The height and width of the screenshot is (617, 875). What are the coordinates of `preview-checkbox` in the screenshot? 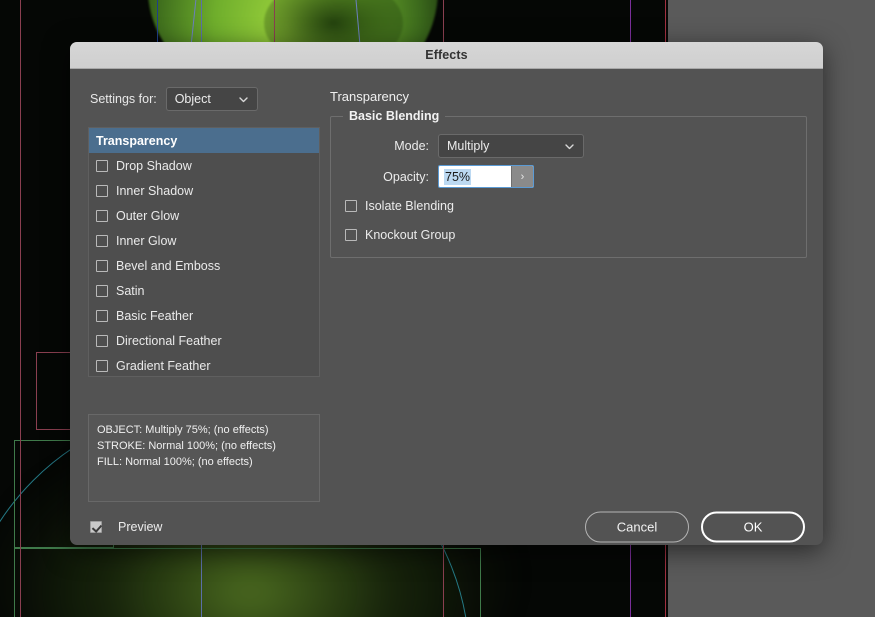 It's located at (96, 527).